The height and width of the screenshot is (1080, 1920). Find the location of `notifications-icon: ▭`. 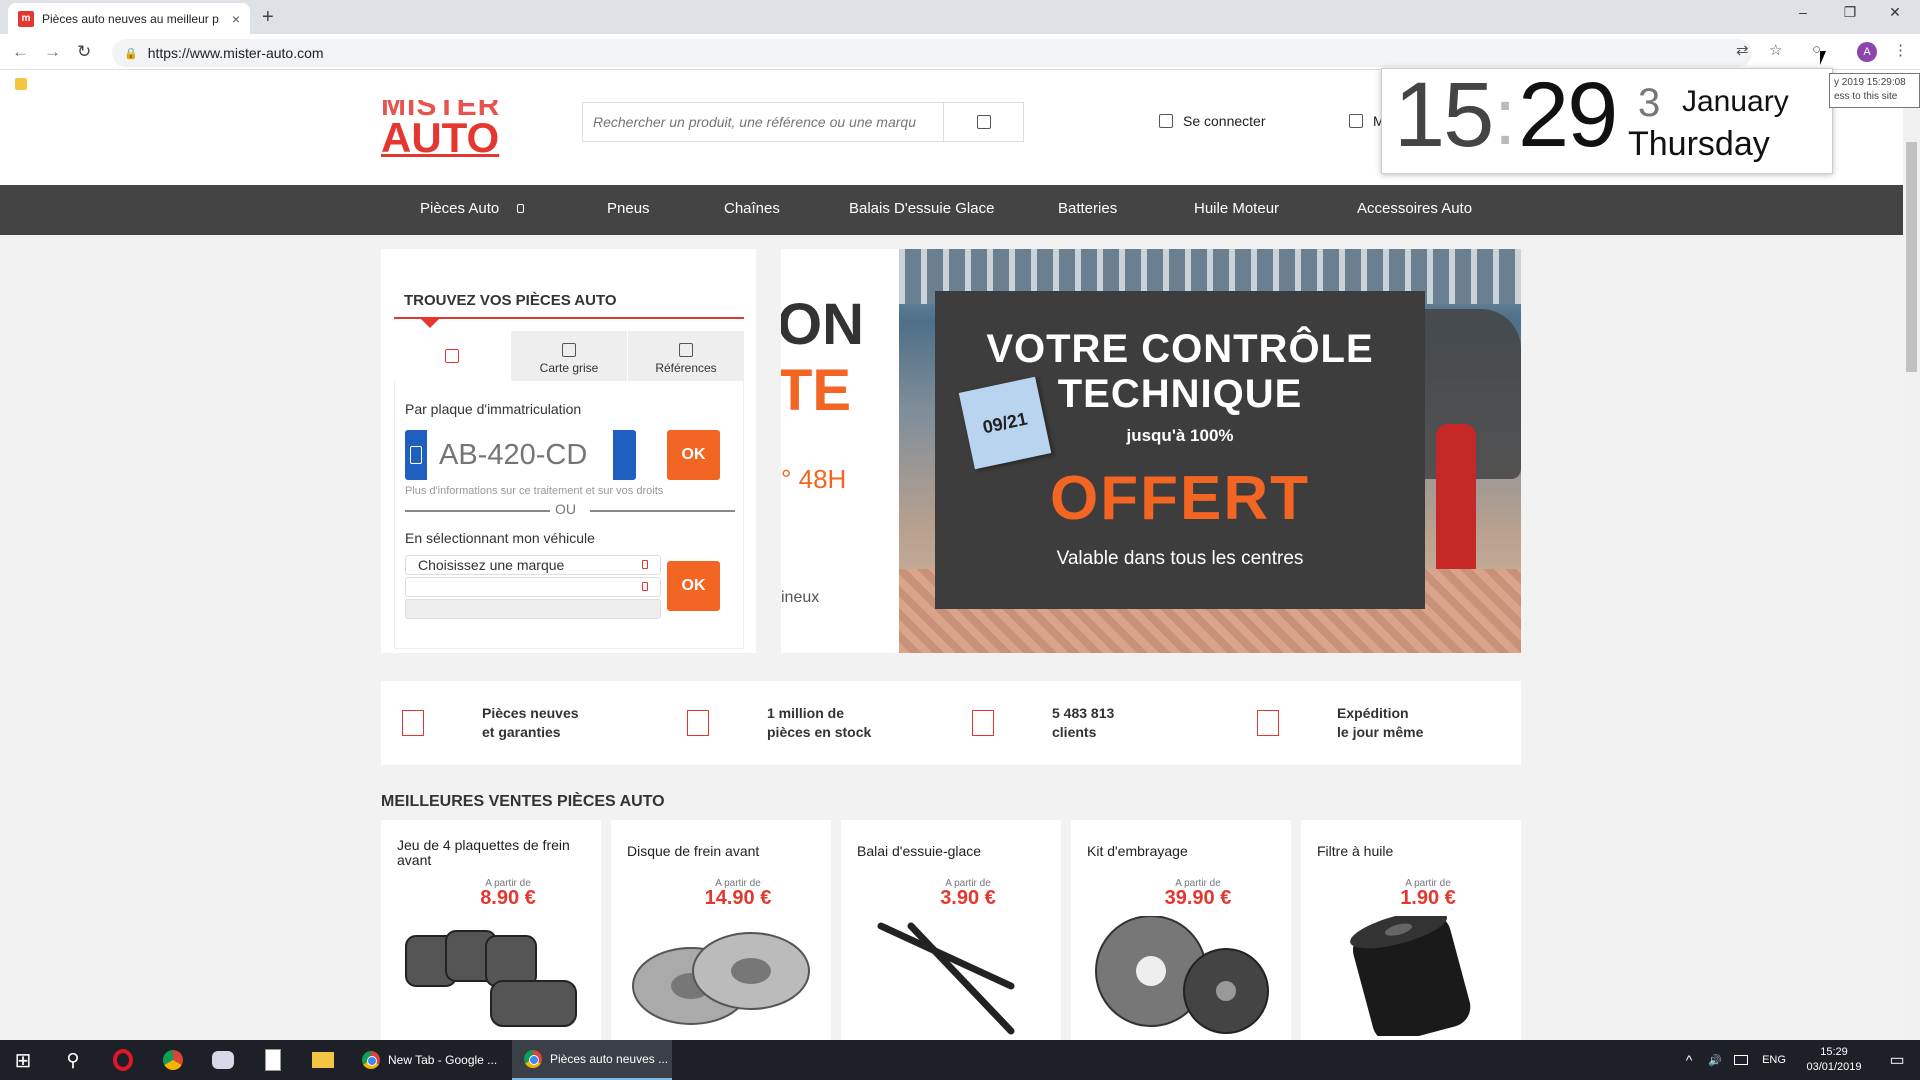

notifications-icon: ▭ is located at coordinates (1897, 1060).